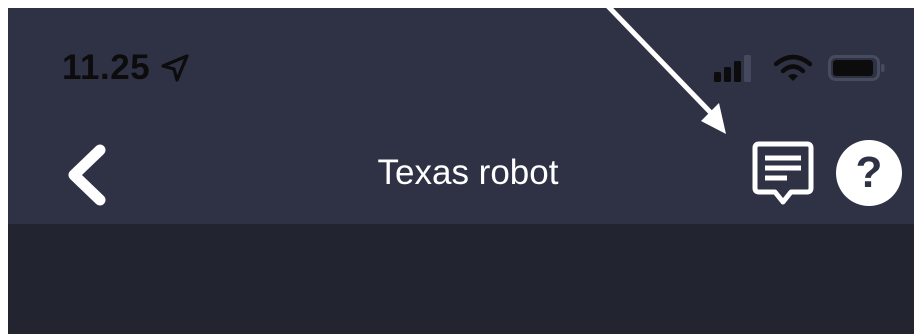  Describe the element at coordinates (856, 68) in the screenshot. I see `battery-icon` at that location.